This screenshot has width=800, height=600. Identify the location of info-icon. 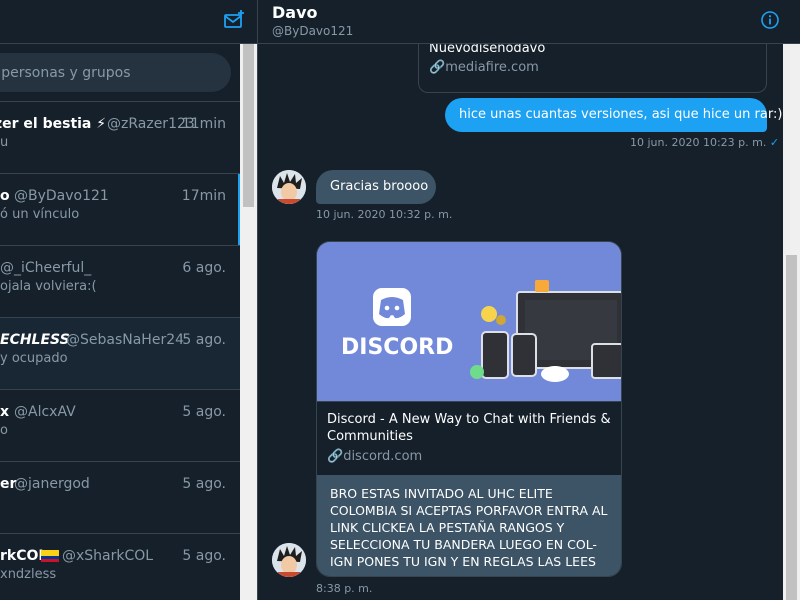
(770, 20).